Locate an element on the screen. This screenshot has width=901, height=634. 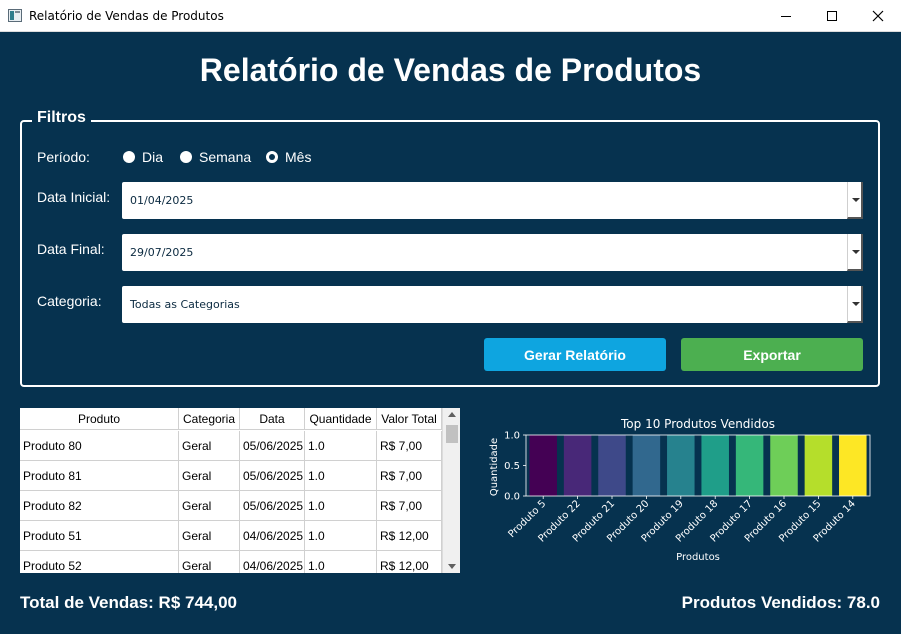
table-row: Produto 82 Geral 05/06/2025 1.0 R$ 7,00 is located at coordinates (231, 506).